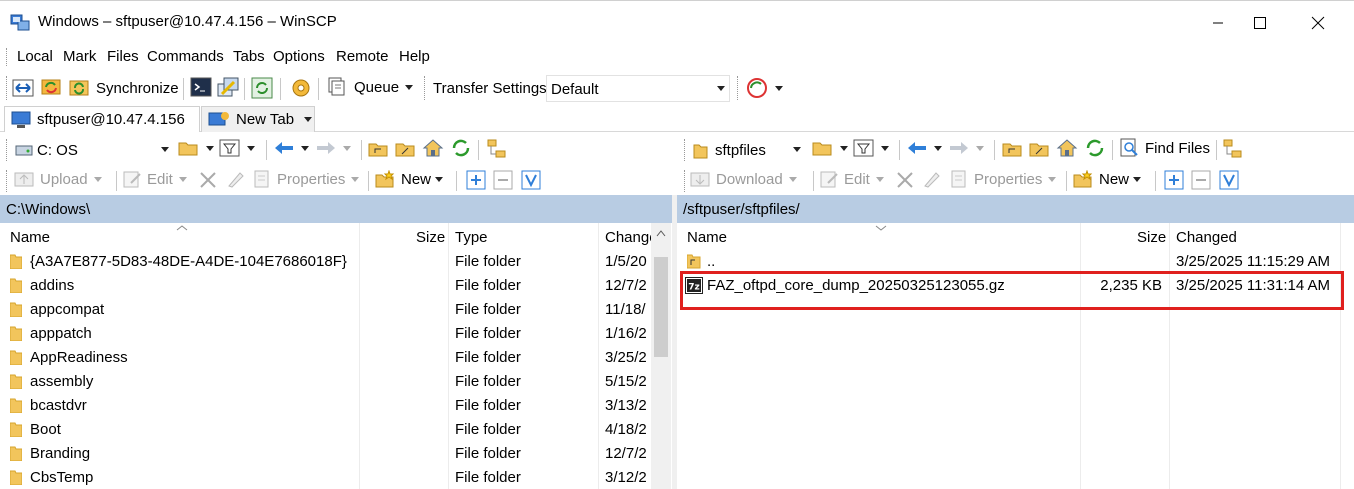  I want to click on sync-browsing-button, so click(52, 88).